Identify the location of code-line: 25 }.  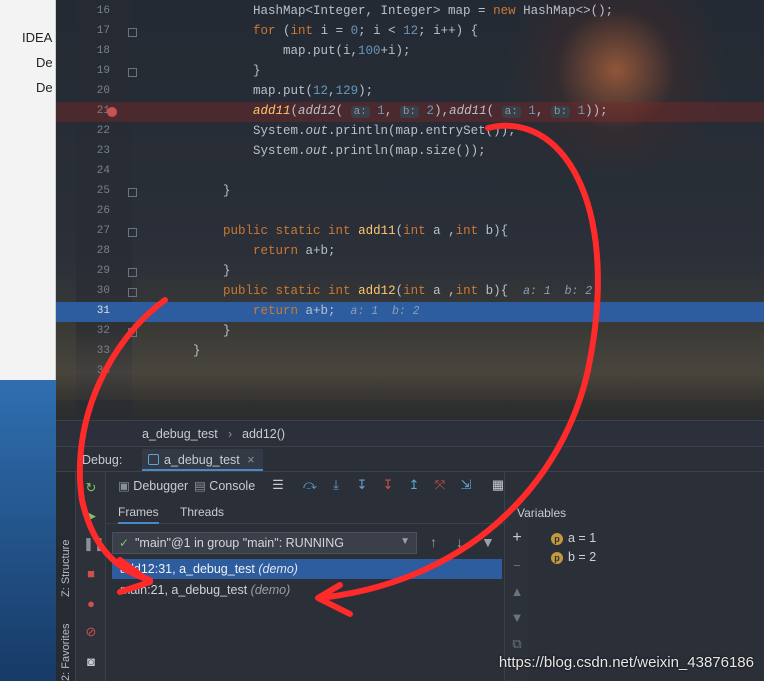
(410, 192).